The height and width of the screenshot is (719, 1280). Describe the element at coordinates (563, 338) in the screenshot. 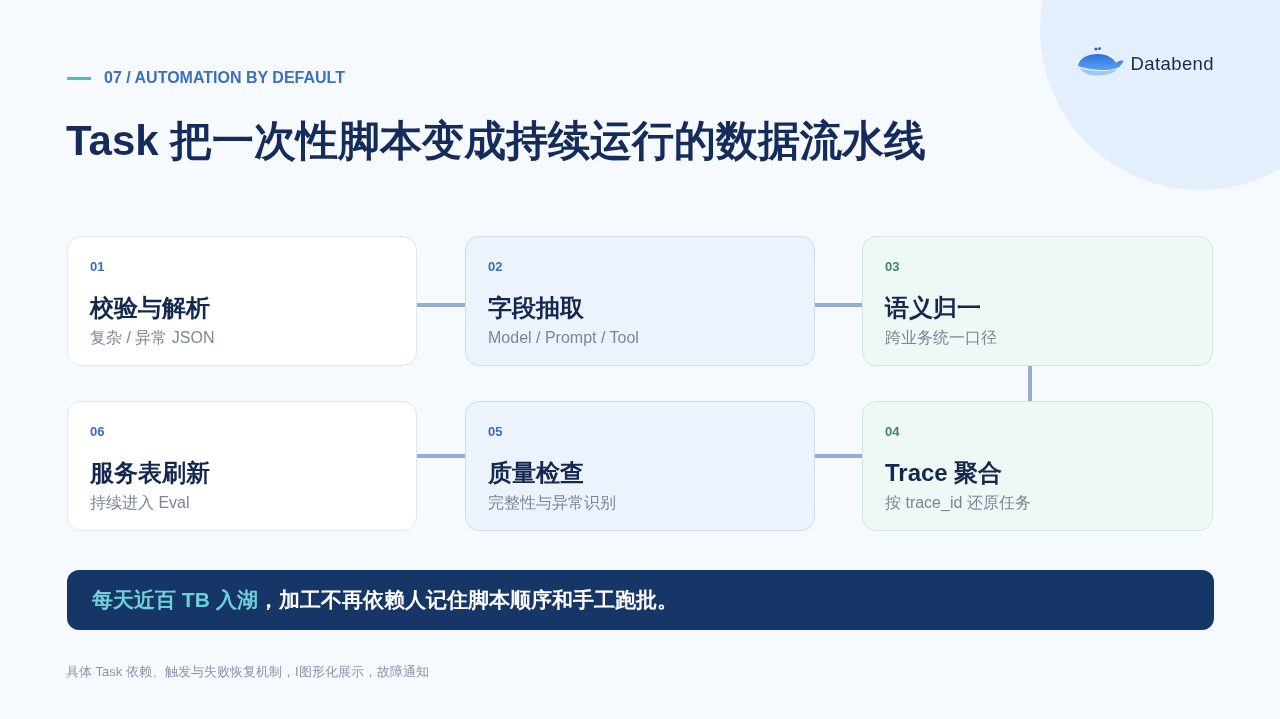

I see `step-subtitle: Model / Prompt / Tool` at that location.